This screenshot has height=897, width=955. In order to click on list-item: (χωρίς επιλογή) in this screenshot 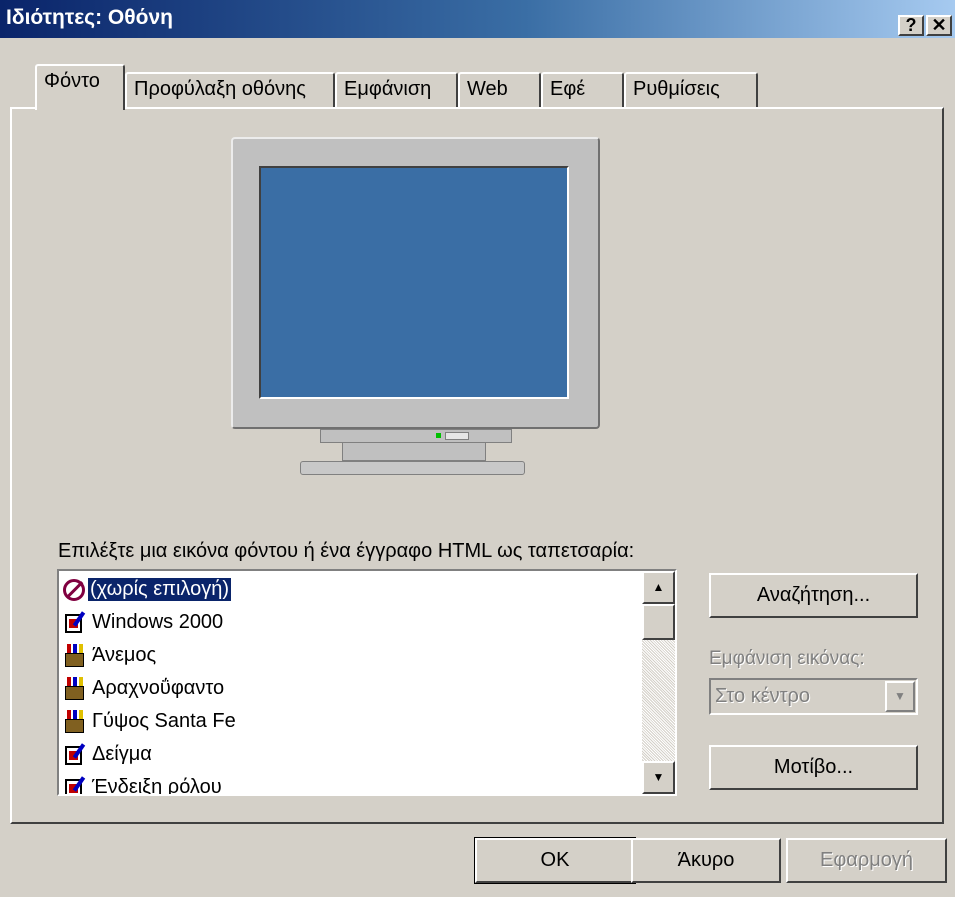, I will do `click(351, 589)`.